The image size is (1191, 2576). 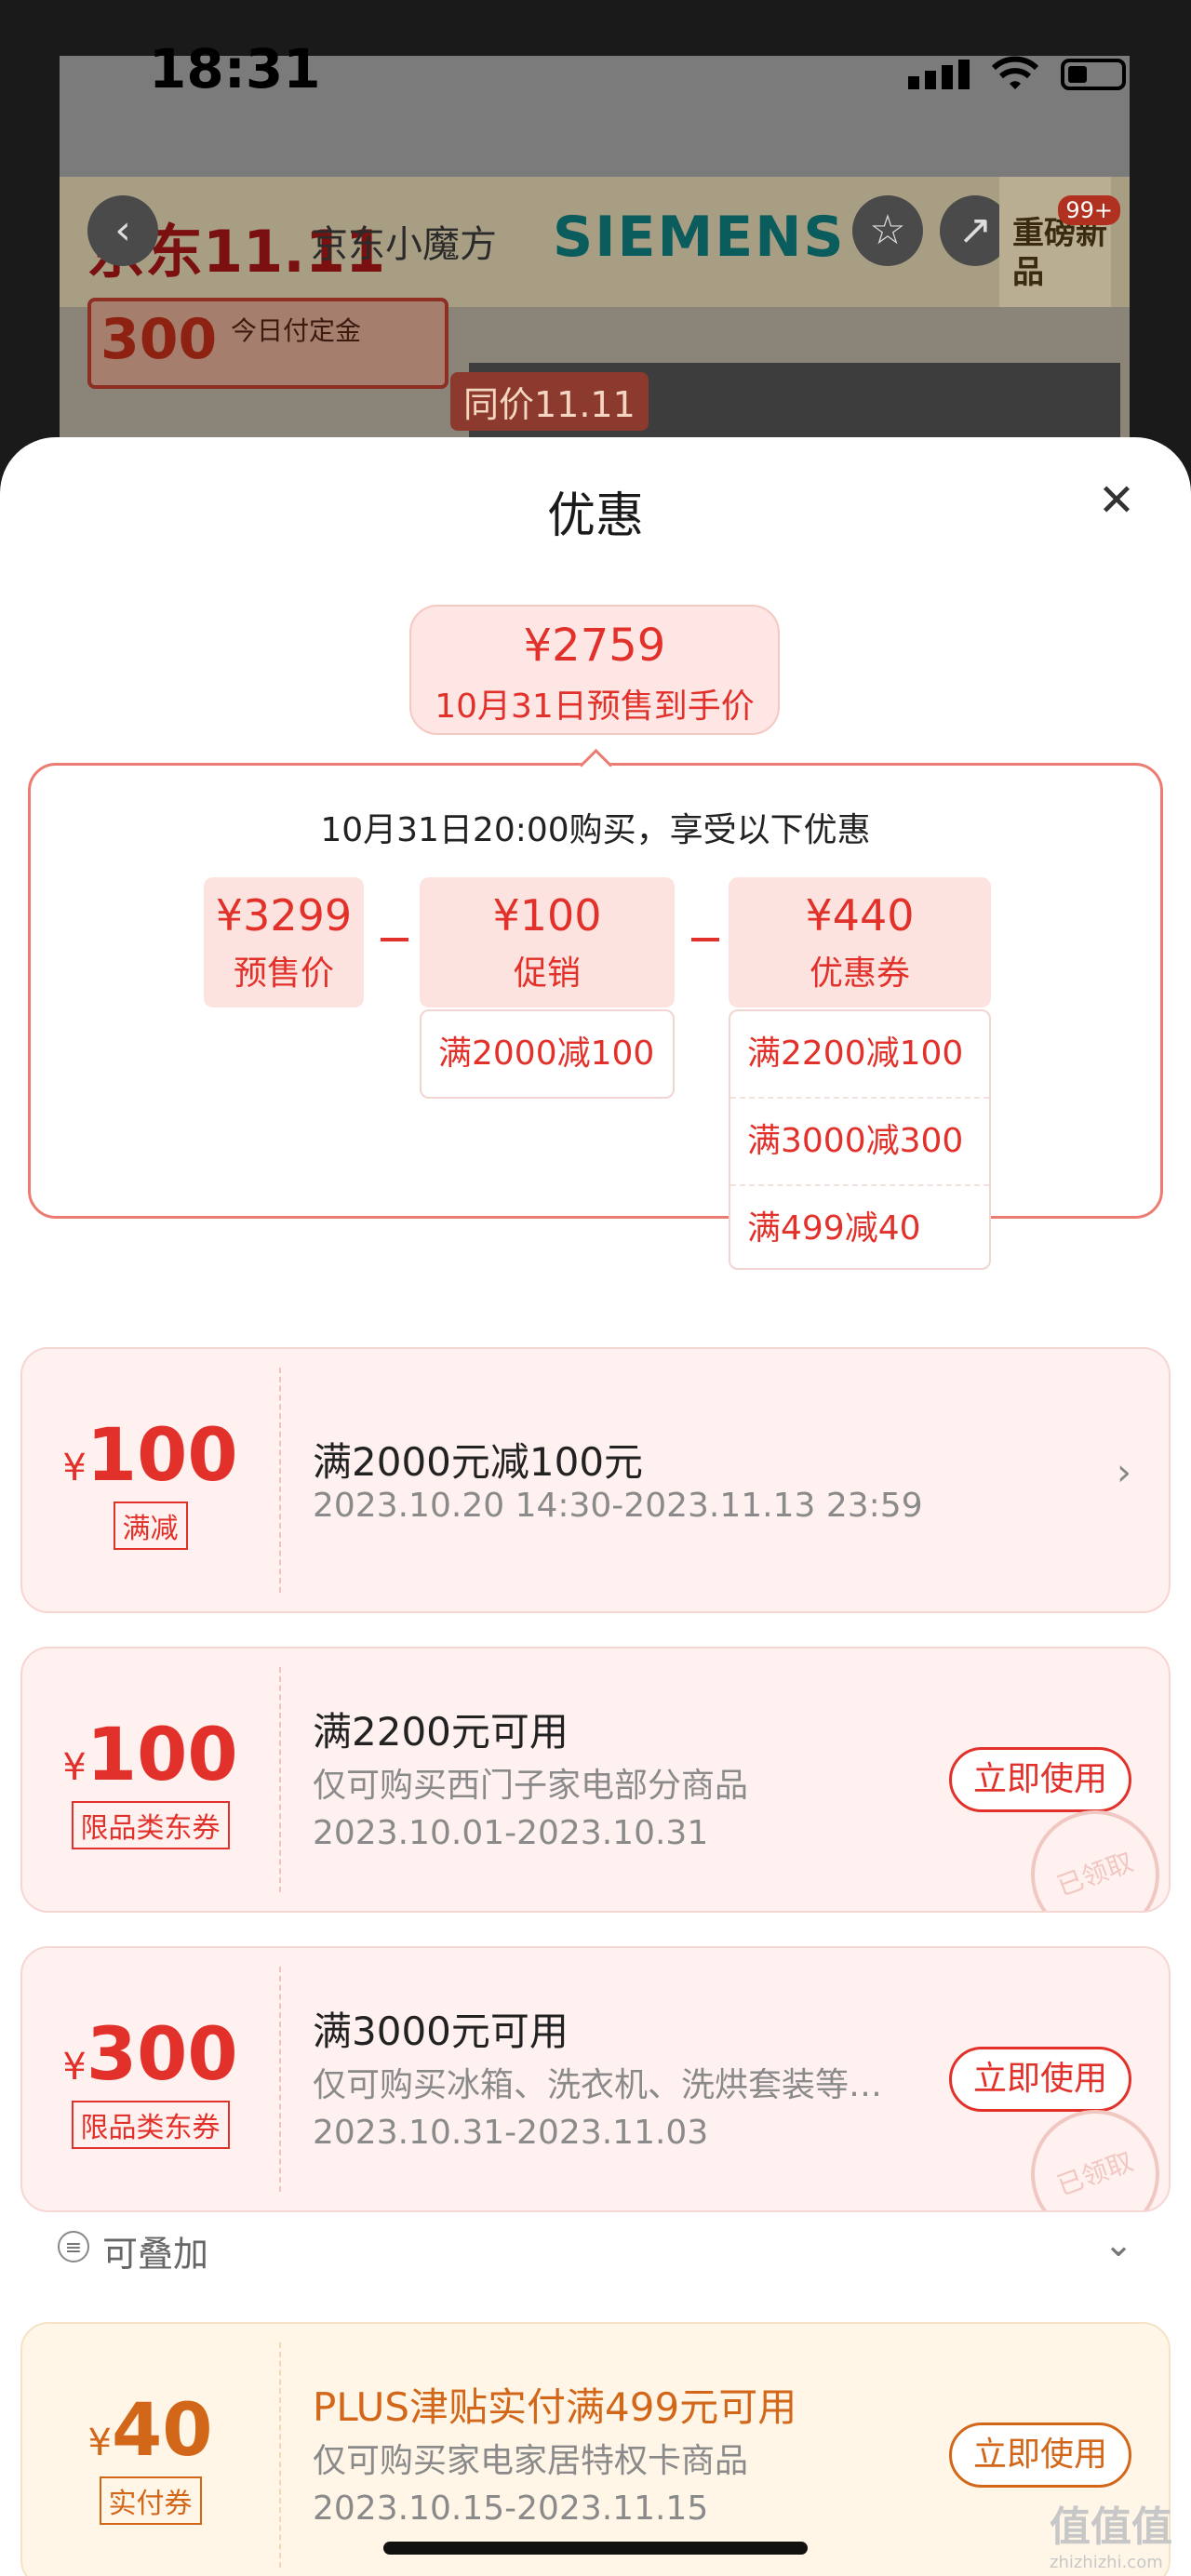 What do you see at coordinates (1124, 1472) in the screenshot?
I see `chevron-right-icon: ›` at bounding box center [1124, 1472].